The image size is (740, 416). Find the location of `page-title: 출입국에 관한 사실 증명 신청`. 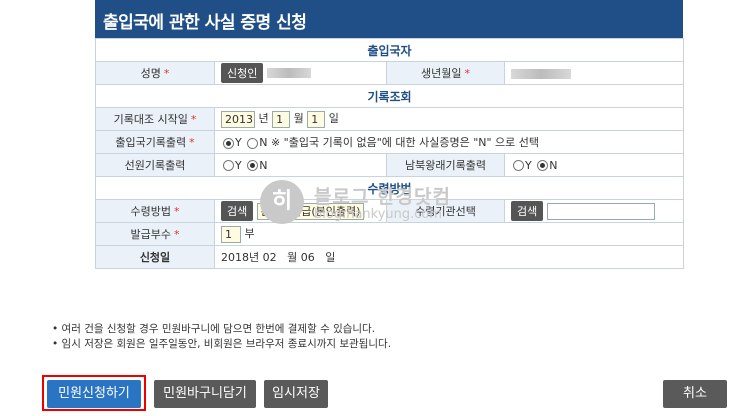

page-title: 출입국에 관한 사실 증명 신청 is located at coordinates (205, 23).